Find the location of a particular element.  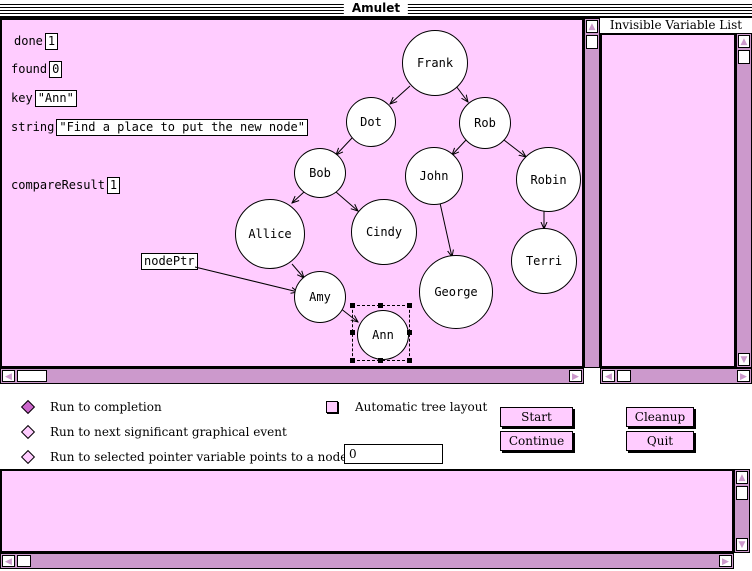

output-vscroll-thumb is located at coordinates (742, 493).